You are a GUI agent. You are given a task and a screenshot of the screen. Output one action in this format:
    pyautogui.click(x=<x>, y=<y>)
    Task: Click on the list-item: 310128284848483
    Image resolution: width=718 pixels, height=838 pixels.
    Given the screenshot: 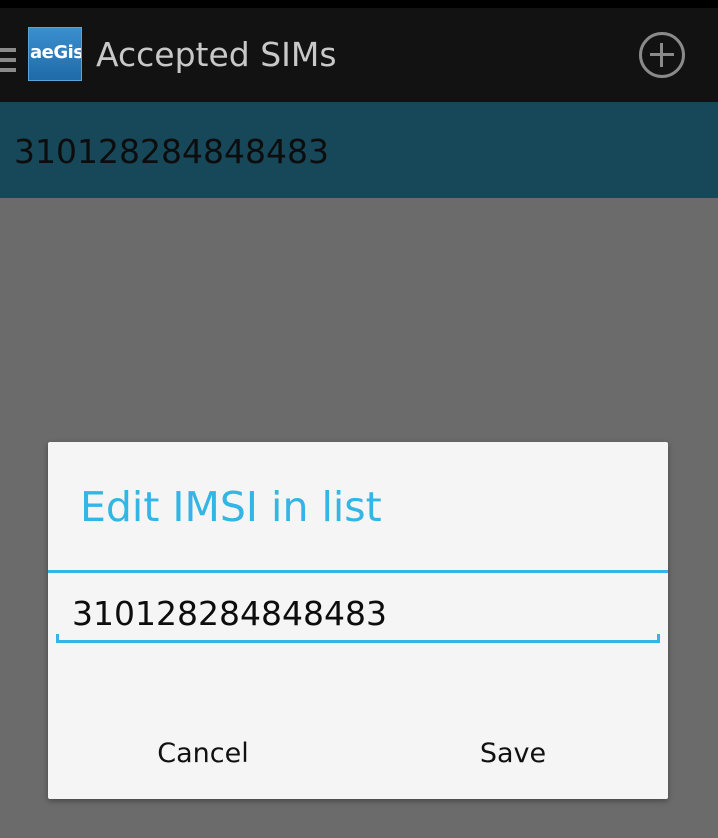 What is the action you would take?
    pyautogui.click(x=359, y=150)
    